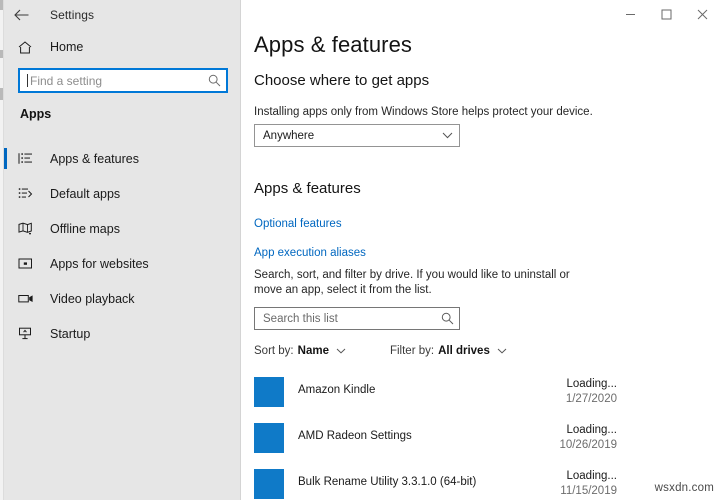 Image resolution: width=720 pixels, height=500 pixels. I want to click on sort-by-label: Sort by:, so click(274, 351).